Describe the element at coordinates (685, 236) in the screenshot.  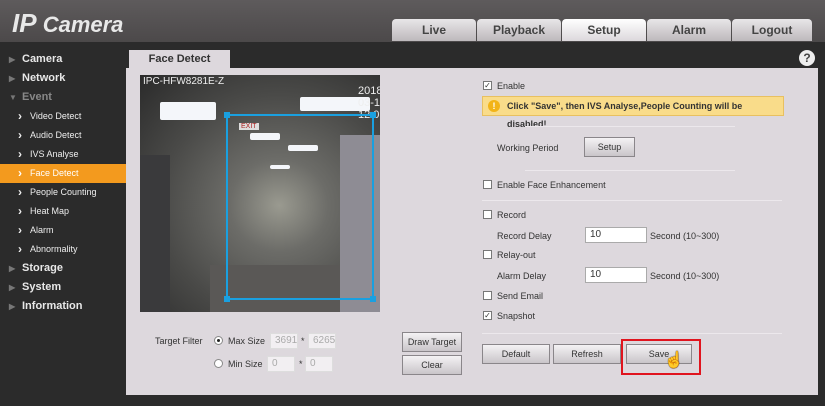
I see `record-delay-unit: Second (10~300)` at that location.